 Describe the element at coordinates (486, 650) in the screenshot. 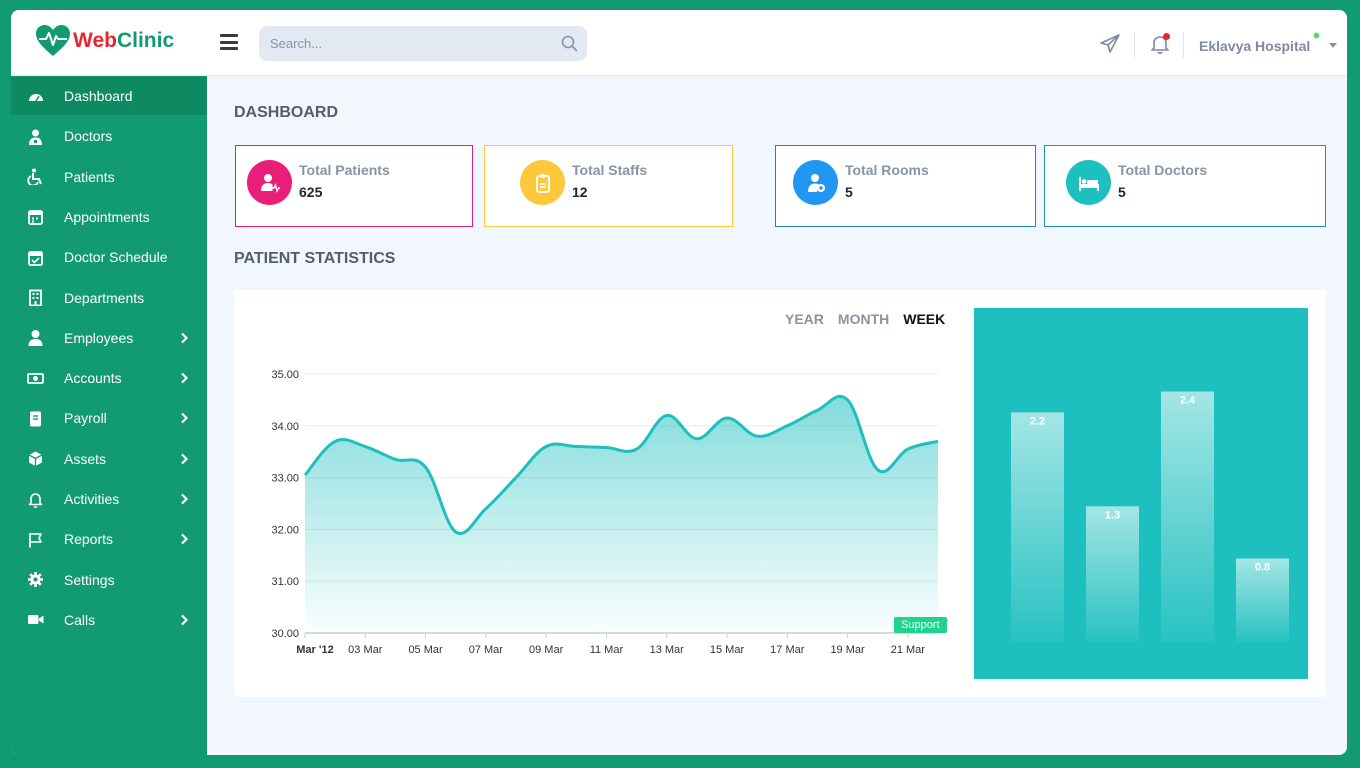

I see `x-tick-label: 07 Mar` at that location.